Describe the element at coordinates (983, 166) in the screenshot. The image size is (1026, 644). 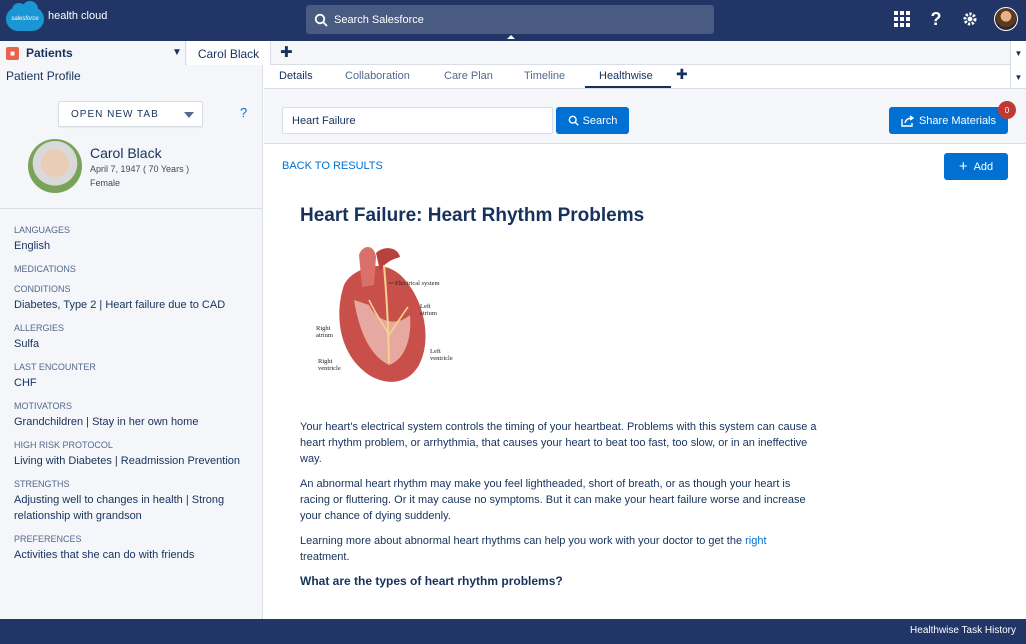
I see `add-button-label: Add` at that location.